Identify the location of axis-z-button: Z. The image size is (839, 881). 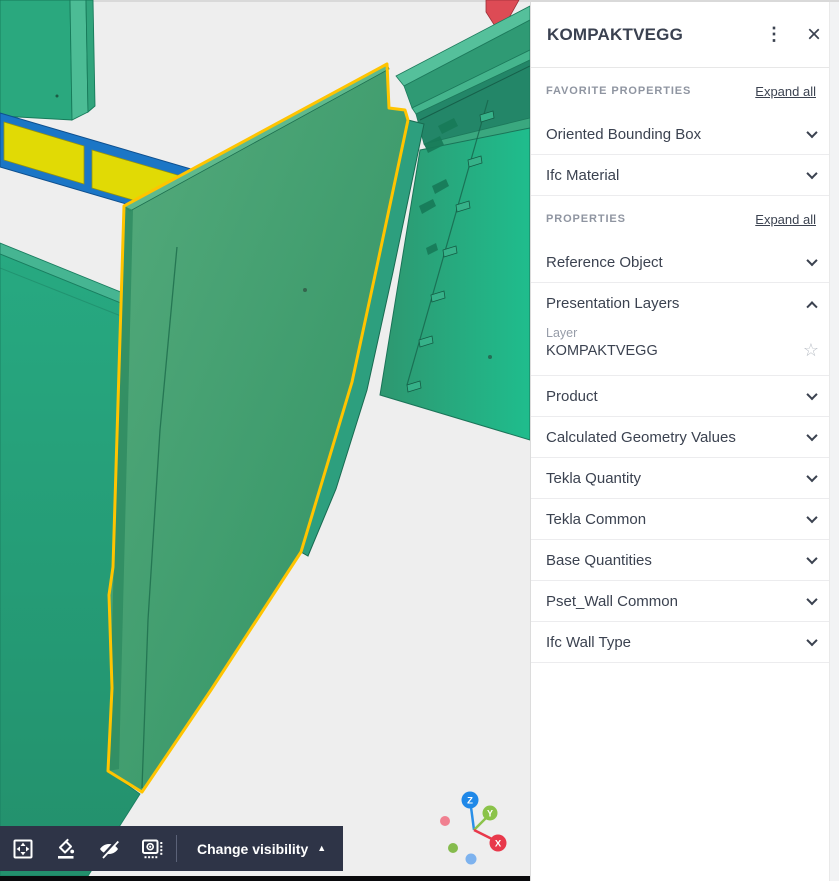
(470, 800).